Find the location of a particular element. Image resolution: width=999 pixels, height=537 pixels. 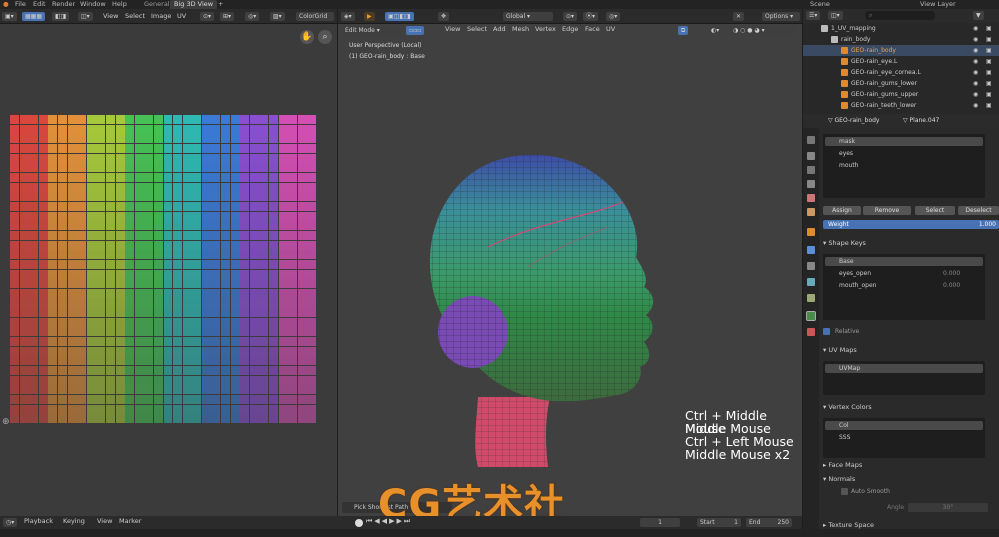

physics-tab-icon is located at coordinates (811, 282).